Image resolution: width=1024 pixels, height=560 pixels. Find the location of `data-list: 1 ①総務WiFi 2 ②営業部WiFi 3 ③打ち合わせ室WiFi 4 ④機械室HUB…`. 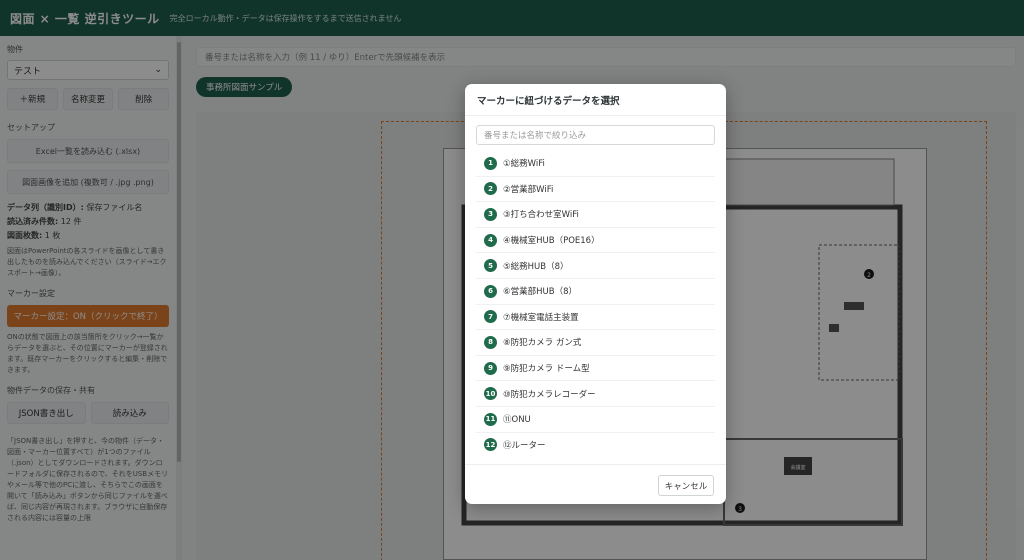

data-list: 1 ①総務WiFi 2 ②営業部WiFi 3 ③打ち合わせ室WiFi 4 ④機械室HUB… is located at coordinates (595, 303).